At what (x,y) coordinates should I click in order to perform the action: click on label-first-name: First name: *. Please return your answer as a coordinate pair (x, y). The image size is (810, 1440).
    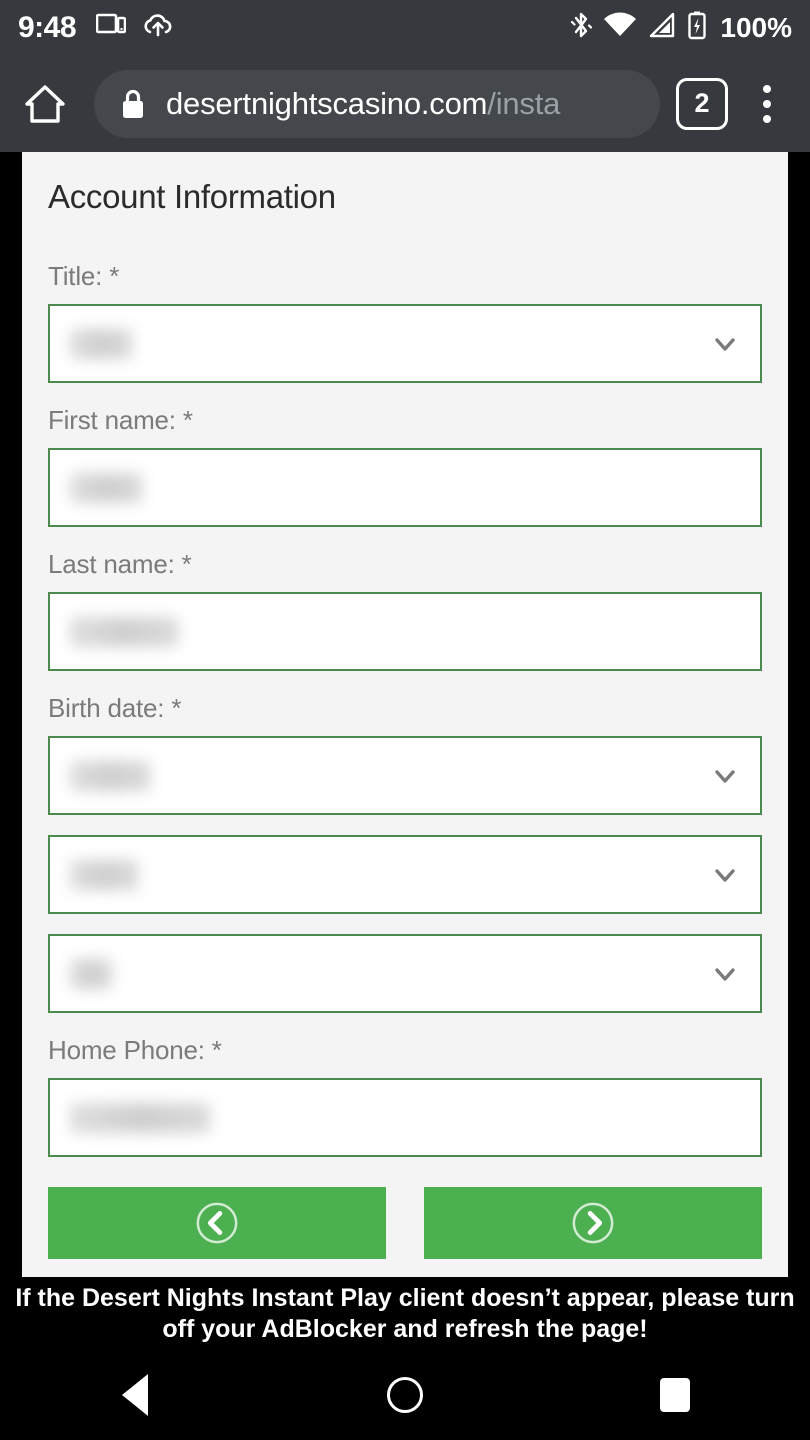
    Looking at the image, I should click on (120, 420).